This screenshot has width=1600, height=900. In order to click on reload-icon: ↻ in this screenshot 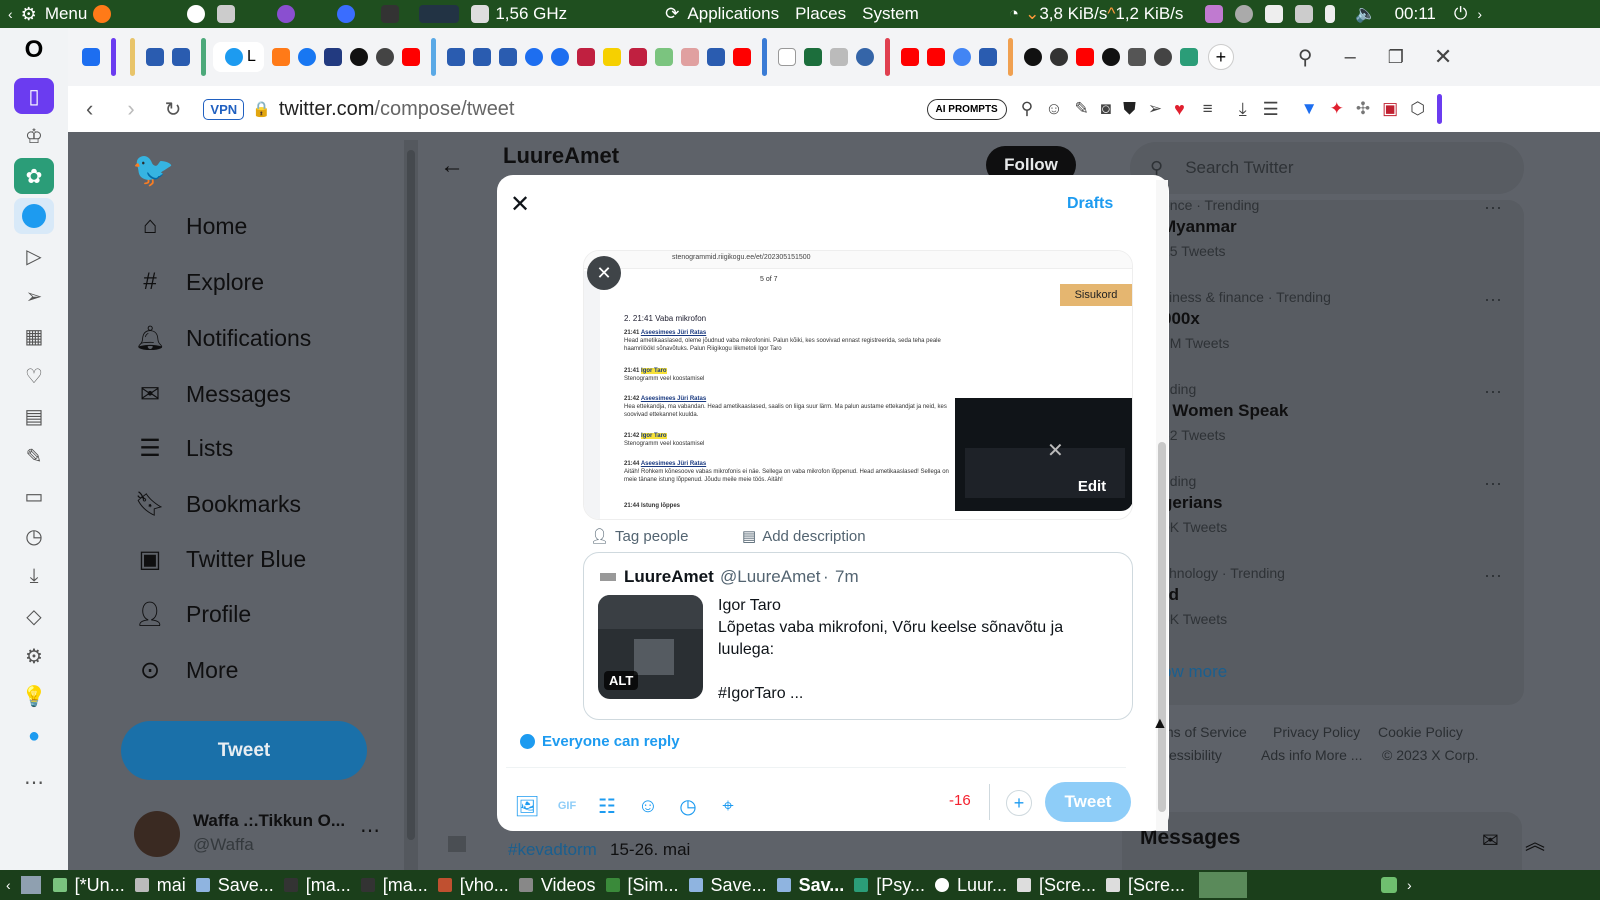, I will do `click(173, 109)`.